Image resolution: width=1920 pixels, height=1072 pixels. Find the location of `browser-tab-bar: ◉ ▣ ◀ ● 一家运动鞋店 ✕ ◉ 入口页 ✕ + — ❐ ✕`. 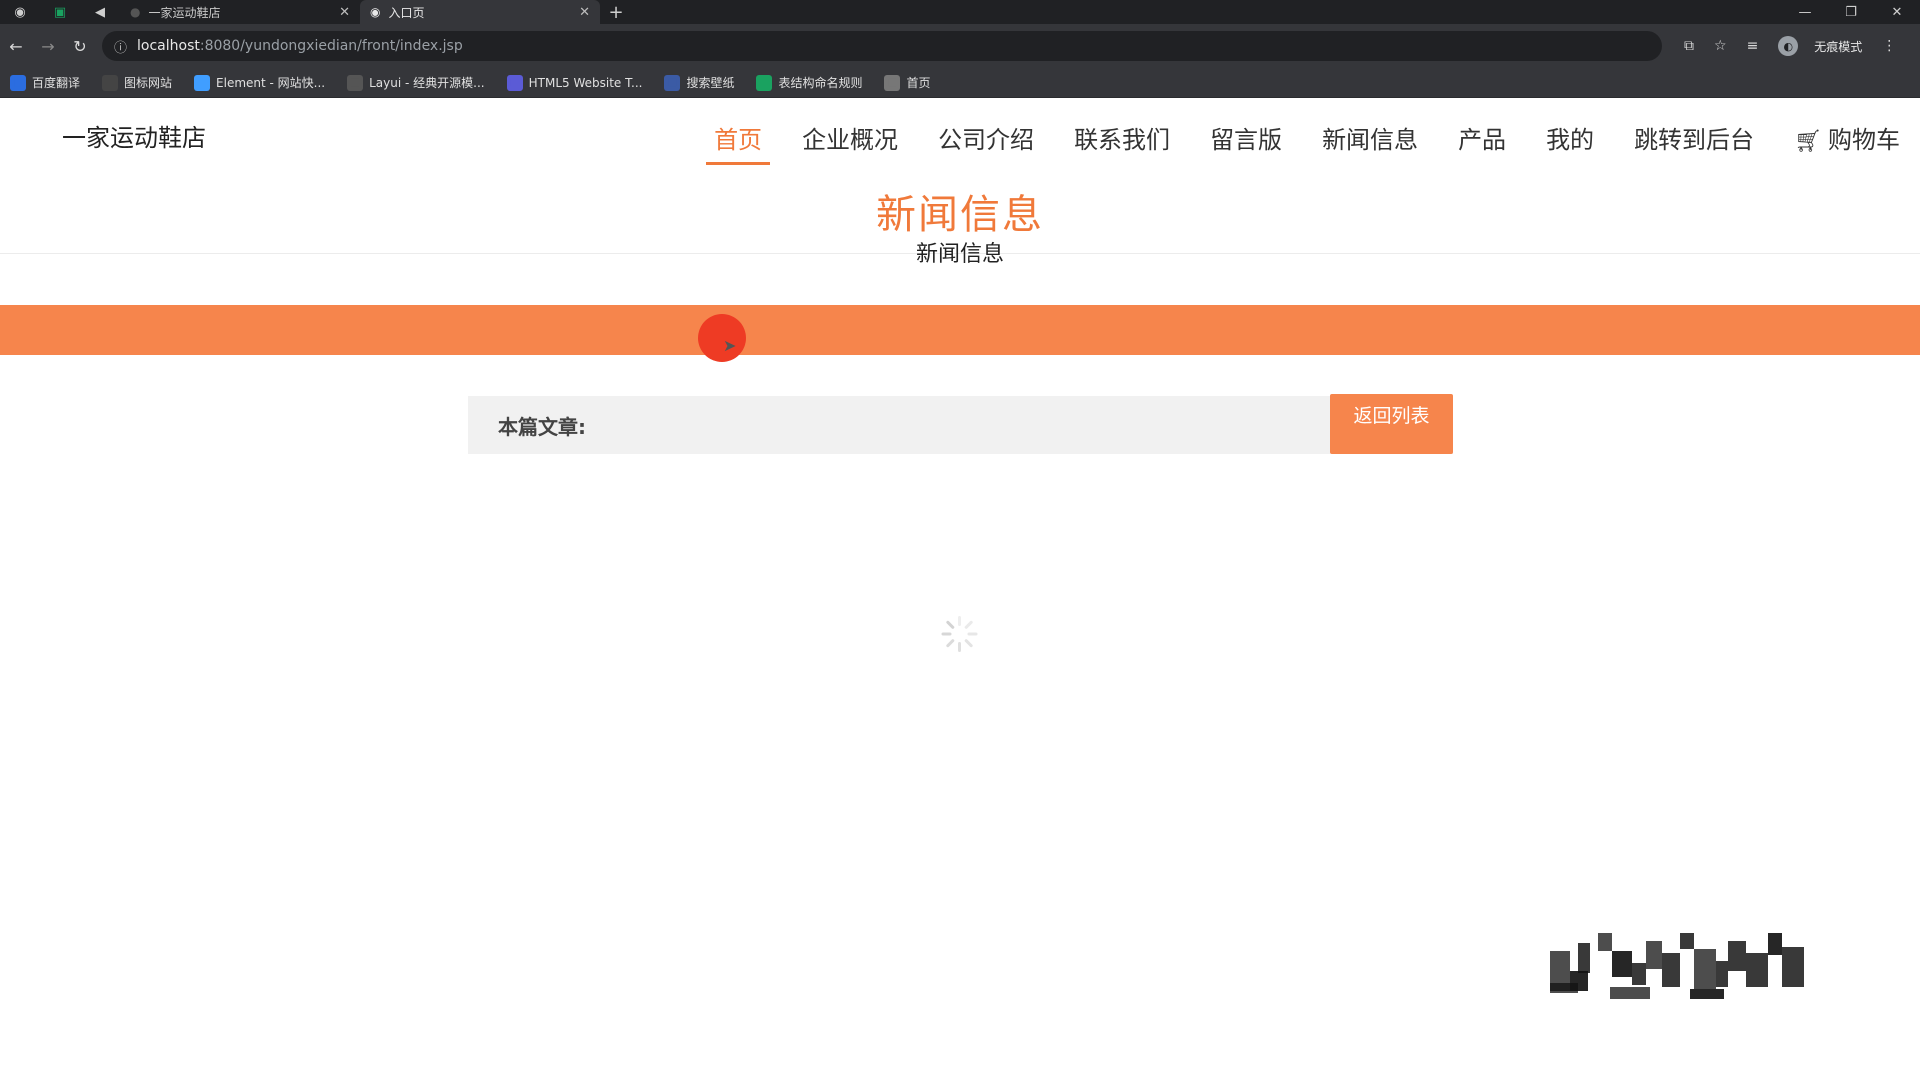

browser-tab-bar: ◉ ▣ ◀ ● 一家运动鞋店 ✕ ◉ 入口页 ✕ + — ❐ ✕ is located at coordinates (960, 12).